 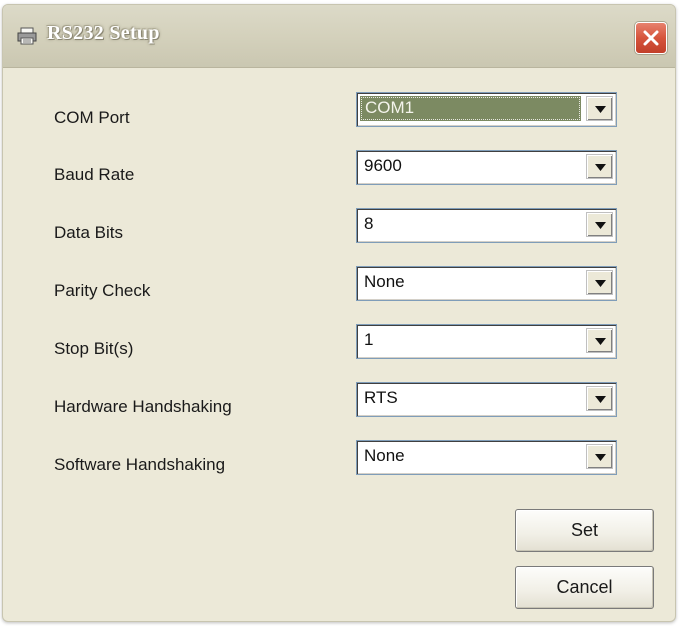 I want to click on com-port-label: COM Port, so click(x=92, y=117).